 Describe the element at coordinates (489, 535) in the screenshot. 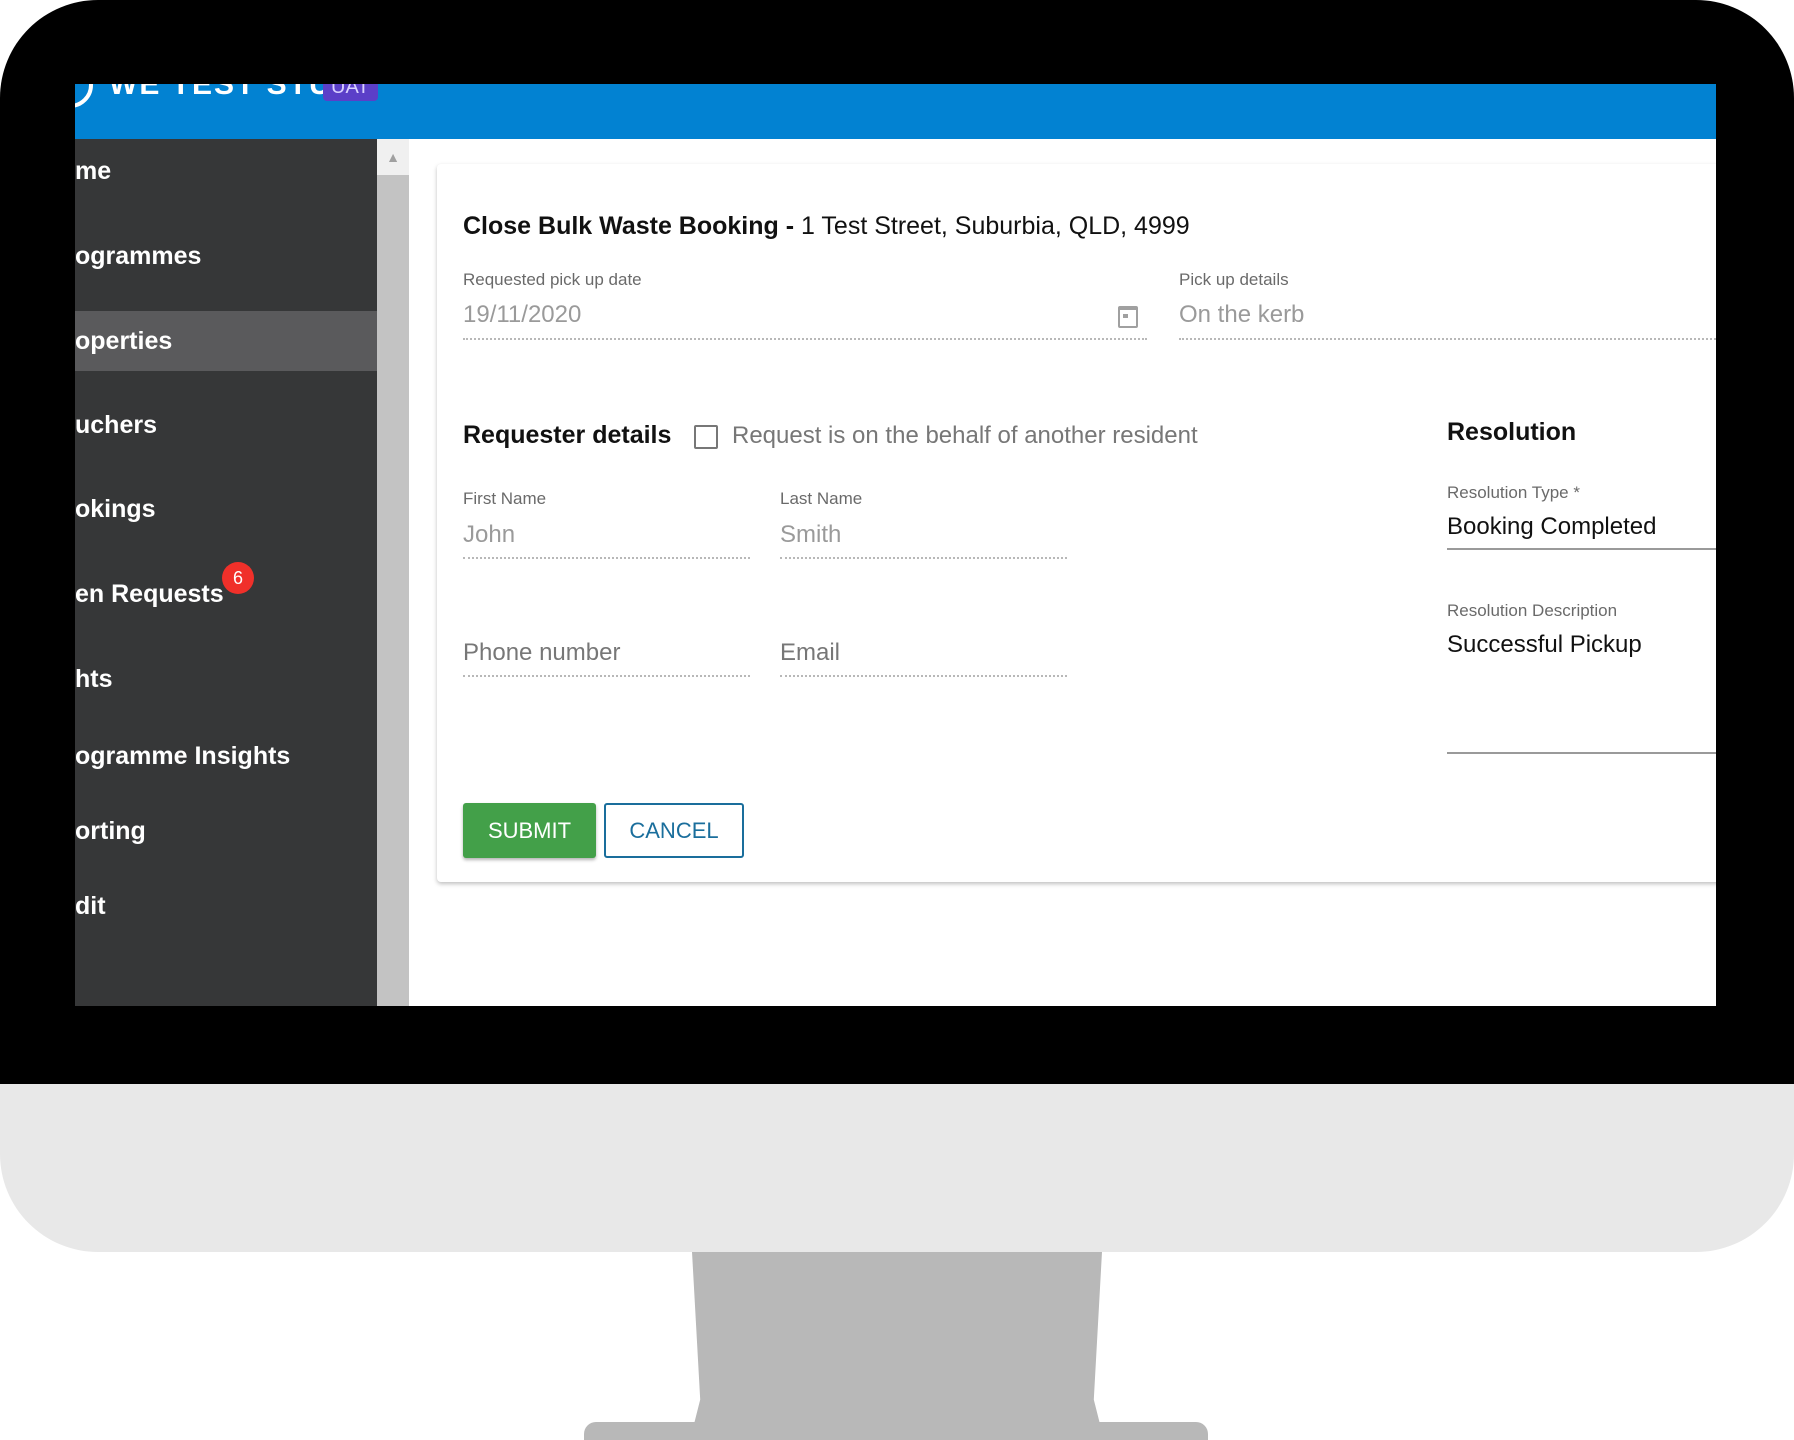

I see `first-name-field: John` at that location.